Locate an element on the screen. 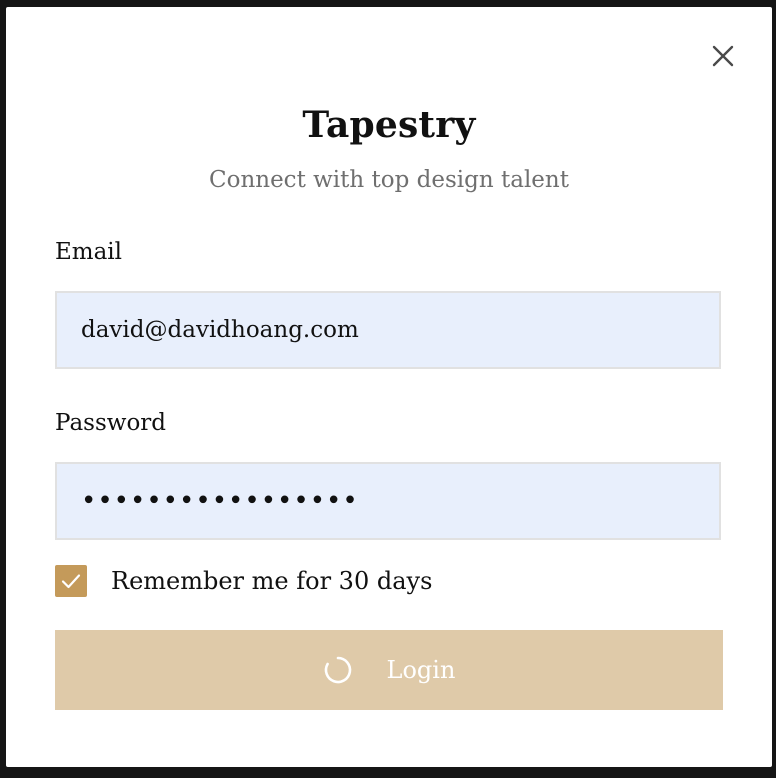  email-field is located at coordinates (388, 330).